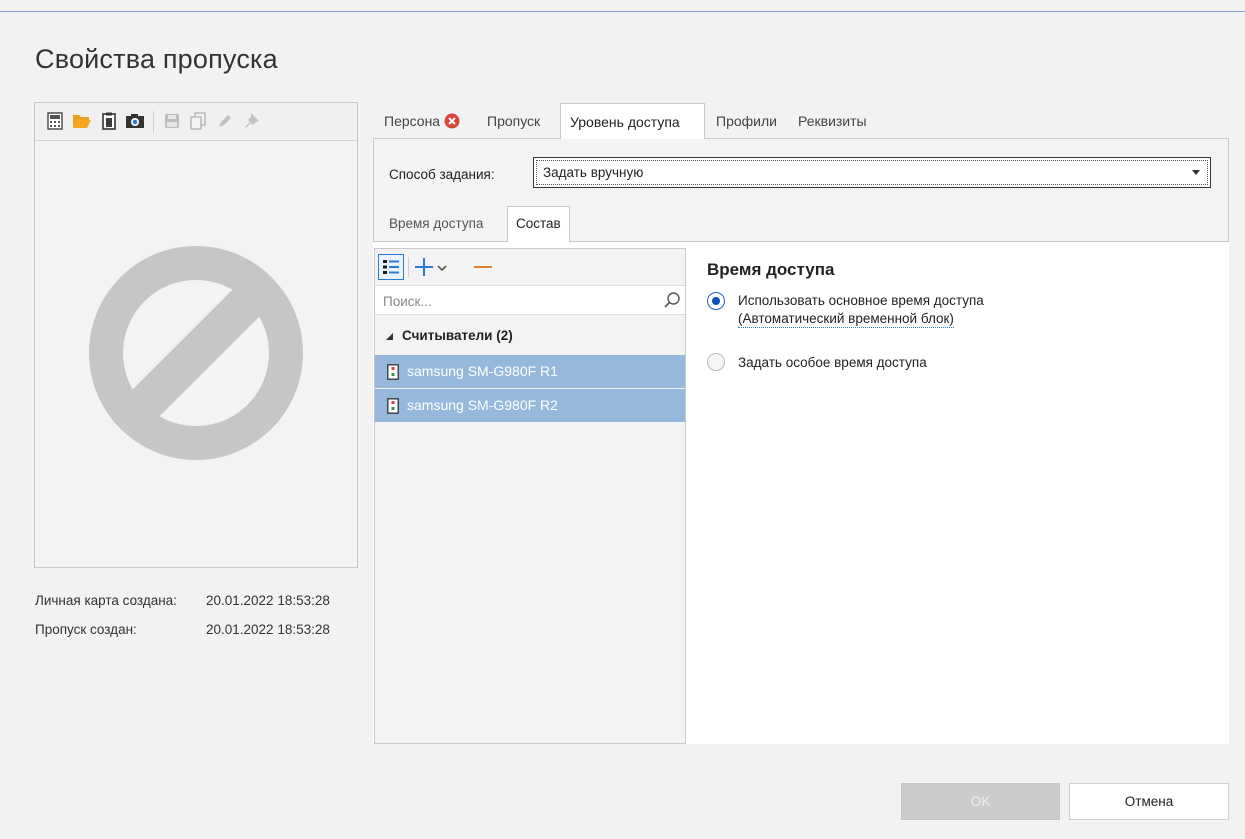 The image size is (1245, 839). What do you see at coordinates (832, 362) in the screenshot?
I see `radio-custom-time-label: Задать особое время доступа` at bounding box center [832, 362].